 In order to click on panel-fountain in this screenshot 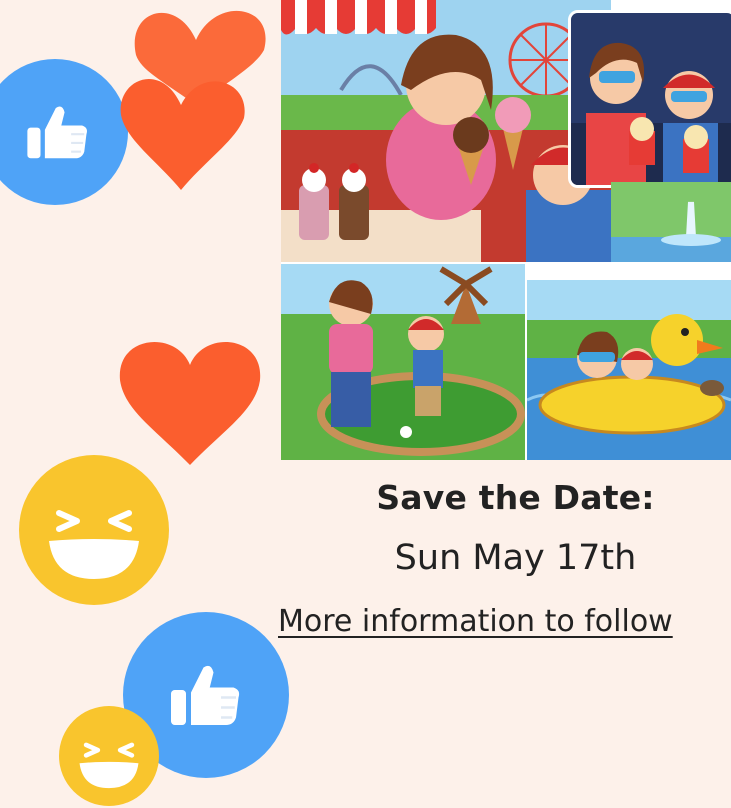, I will do `click(671, 222)`.